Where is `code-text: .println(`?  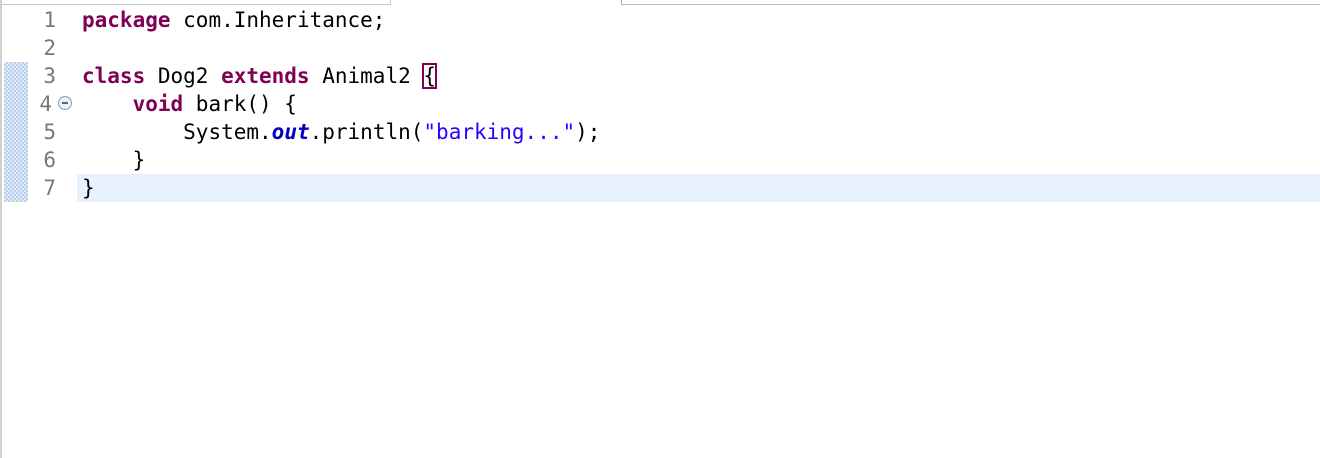
code-text: .println( is located at coordinates (366, 132).